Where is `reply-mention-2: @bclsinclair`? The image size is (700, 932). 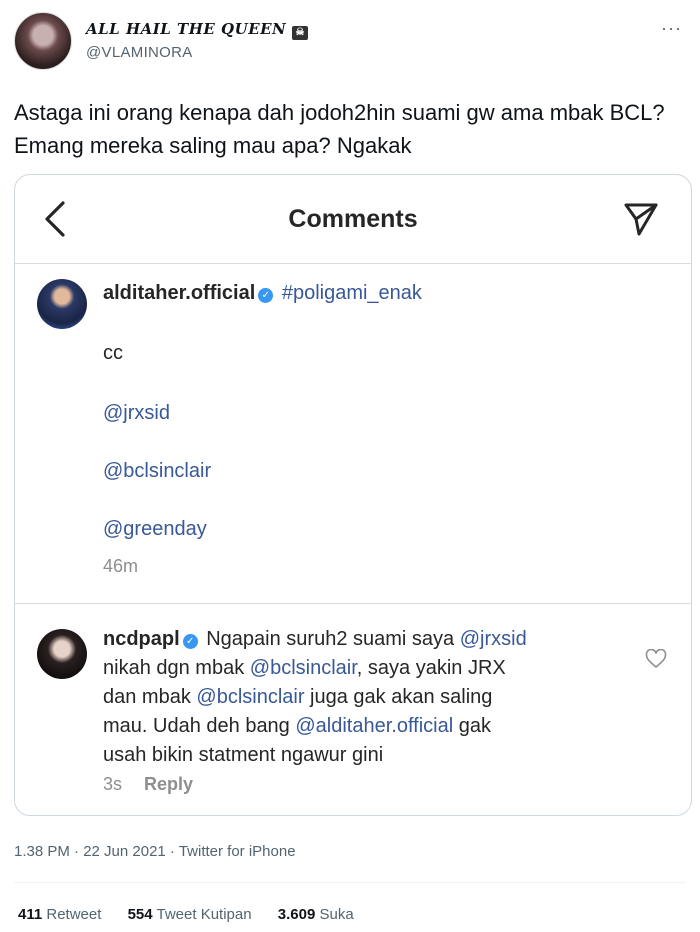
reply-mention-2: @bclsinclair is located at coordinates (303, 668).